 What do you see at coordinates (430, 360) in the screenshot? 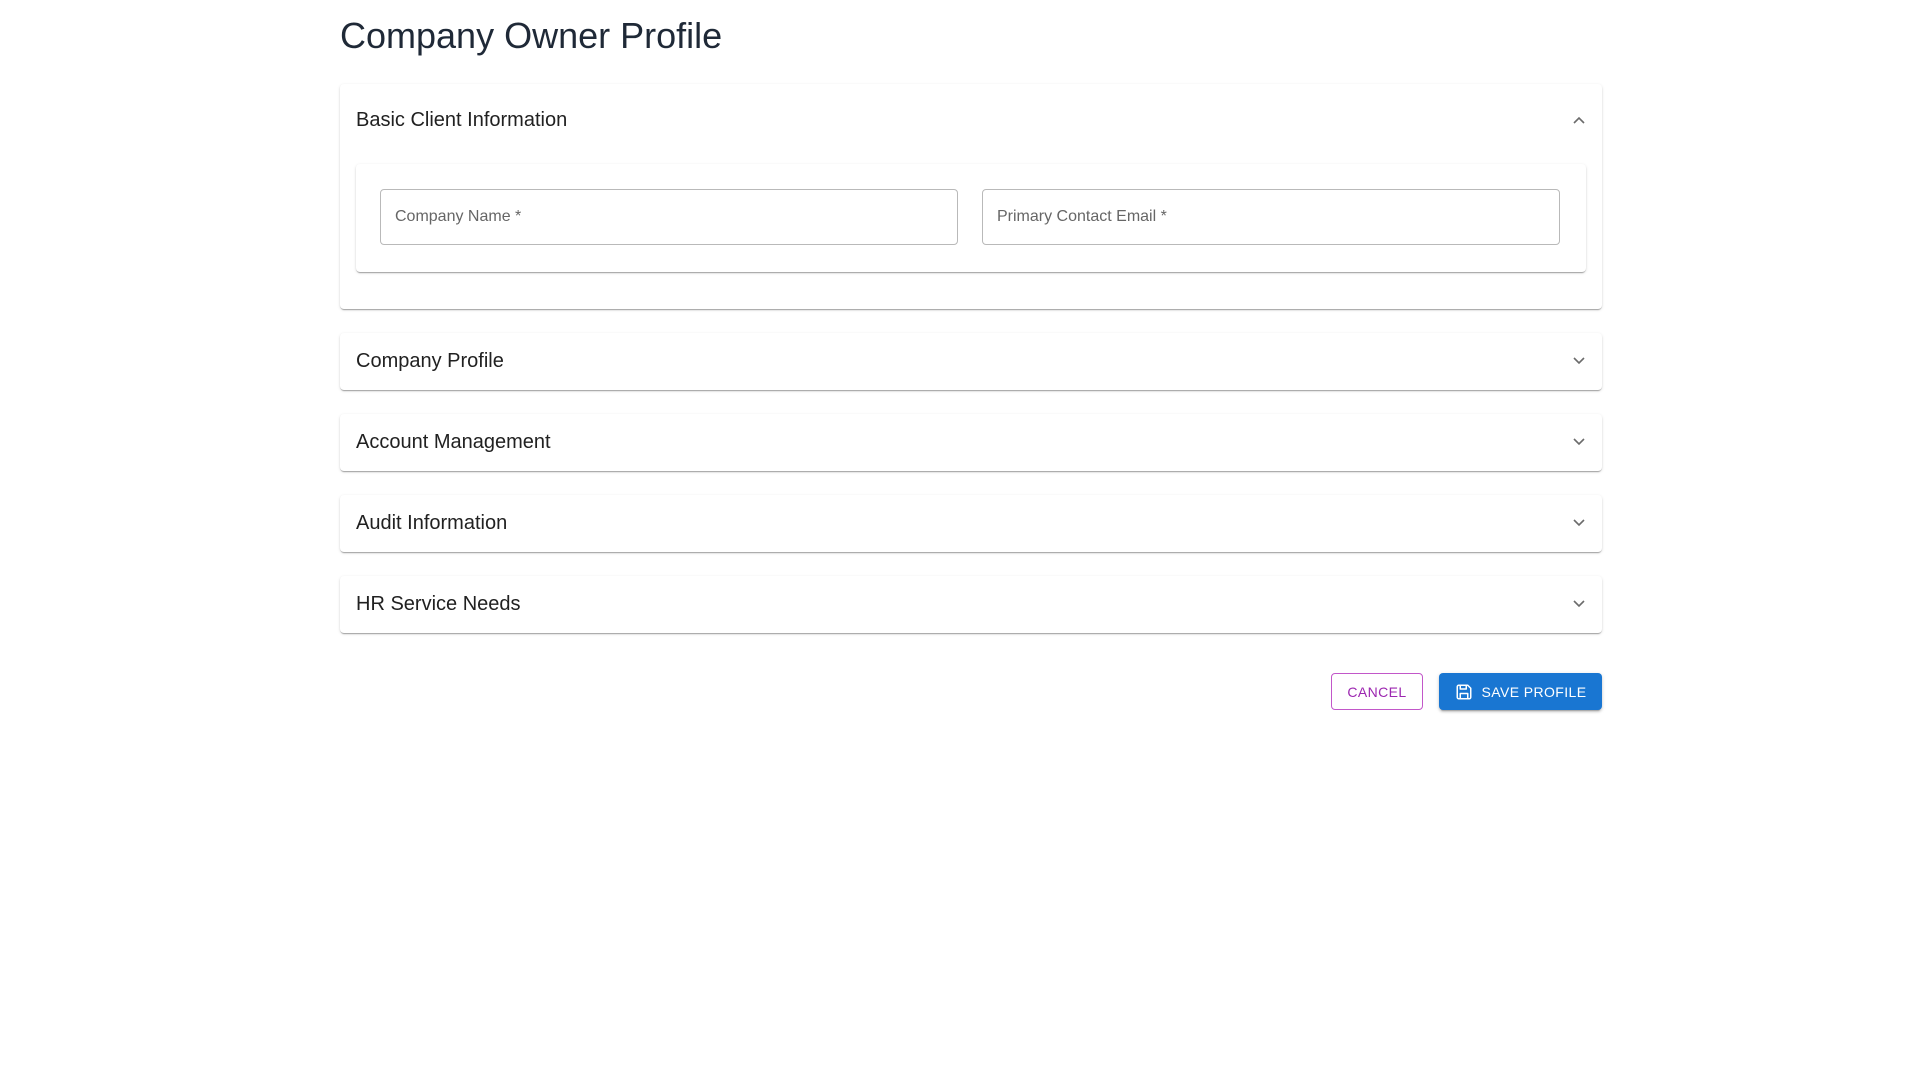
I see `accordion-title: Company Profile` at bounding box center [430, 360].